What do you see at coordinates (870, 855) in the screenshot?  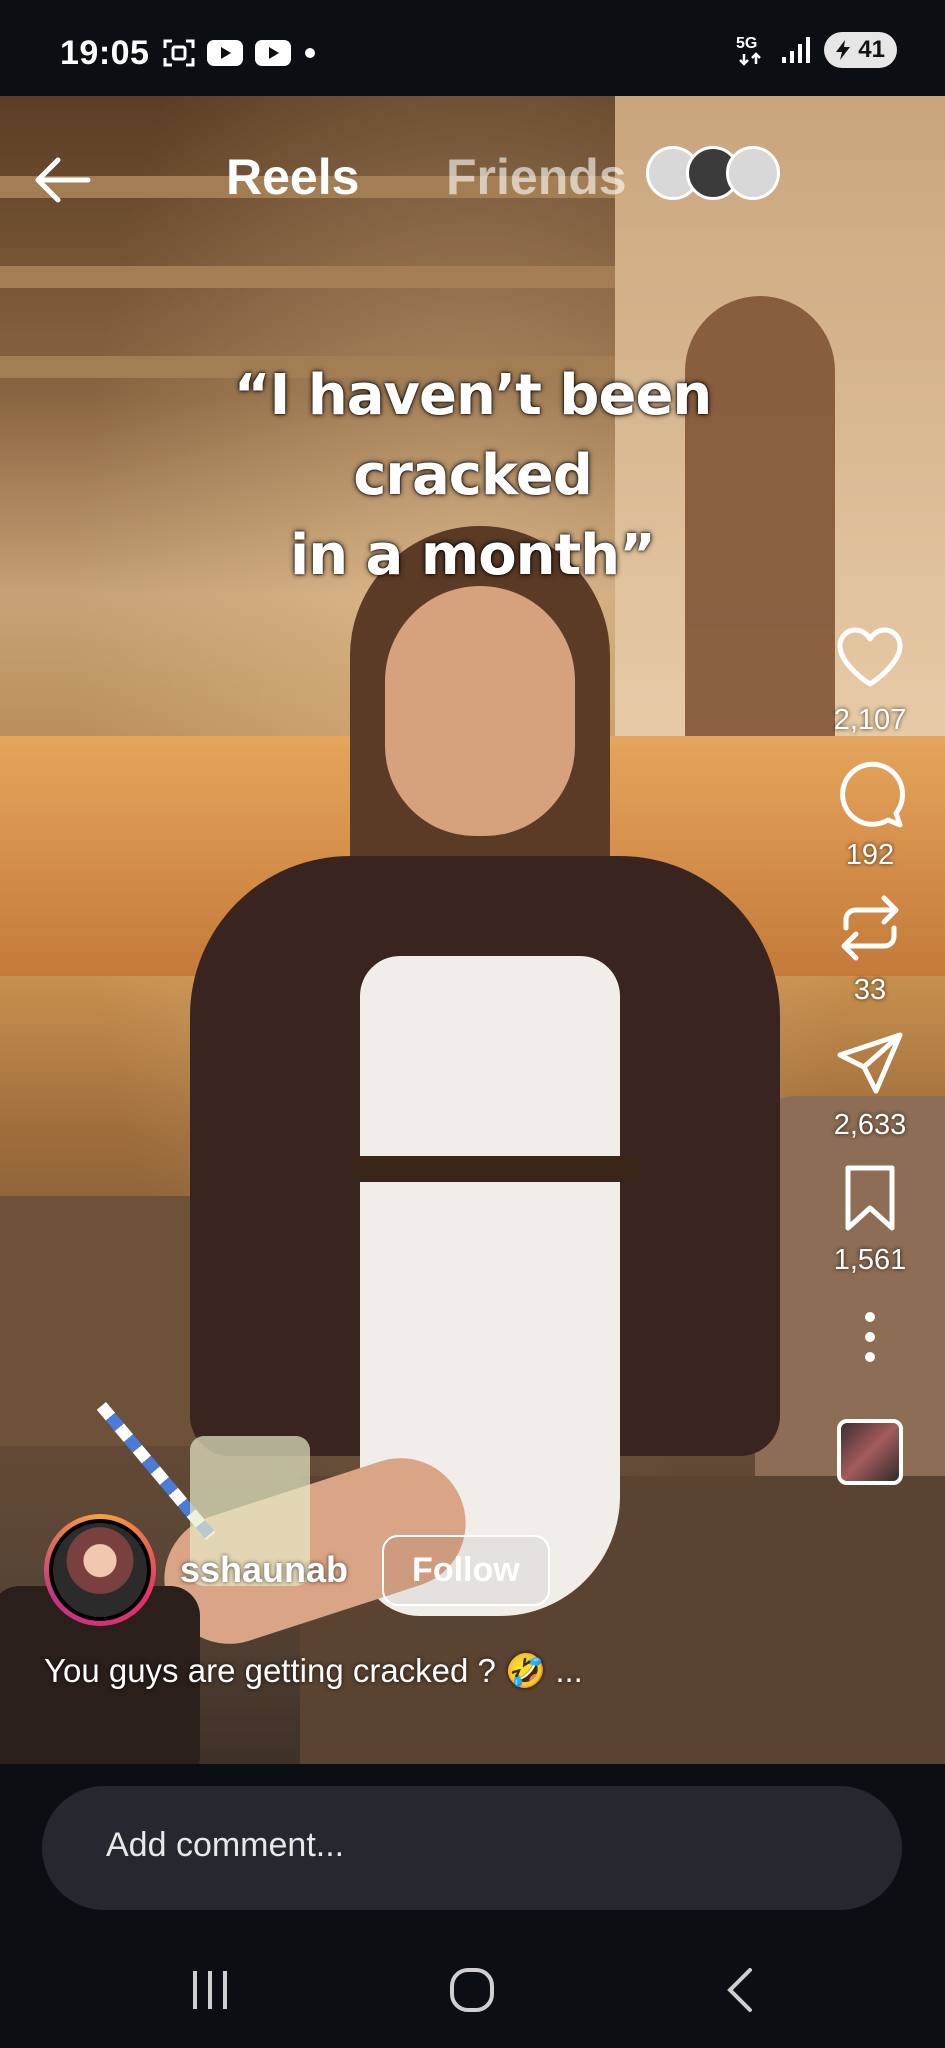 I see `comment-count: 192` at bounding box center [870, 855].